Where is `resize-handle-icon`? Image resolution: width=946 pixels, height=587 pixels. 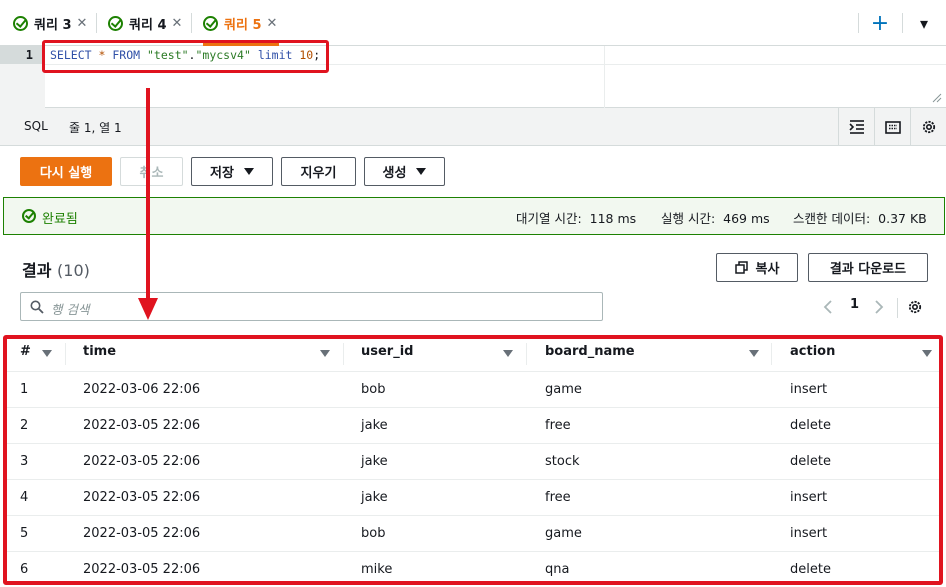
resize-handle-icon is located at coordinates (937, 98).